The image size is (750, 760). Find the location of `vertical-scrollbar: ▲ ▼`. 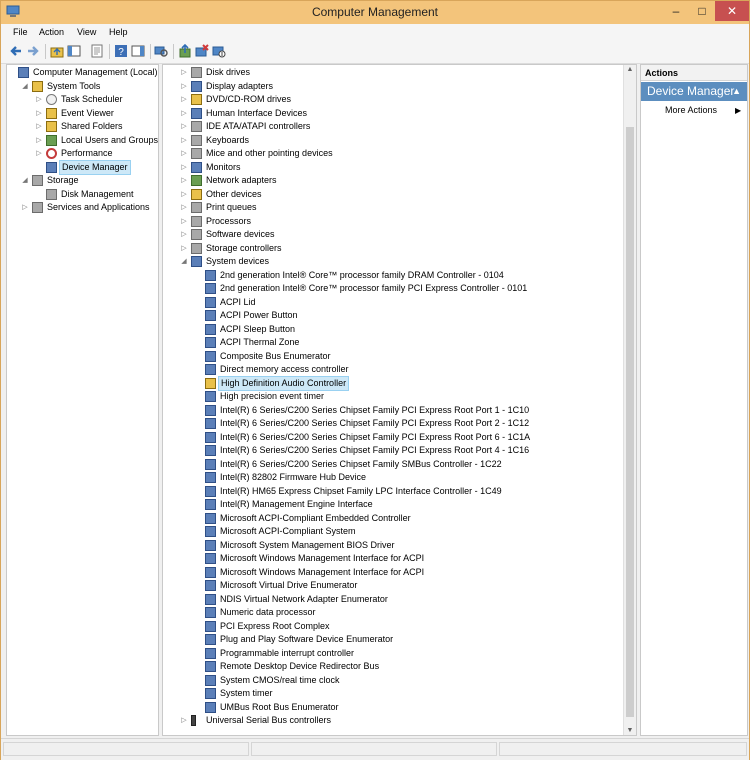

vertical-scrollbar: ▲ ▼ is located at coordinates (629, 400).